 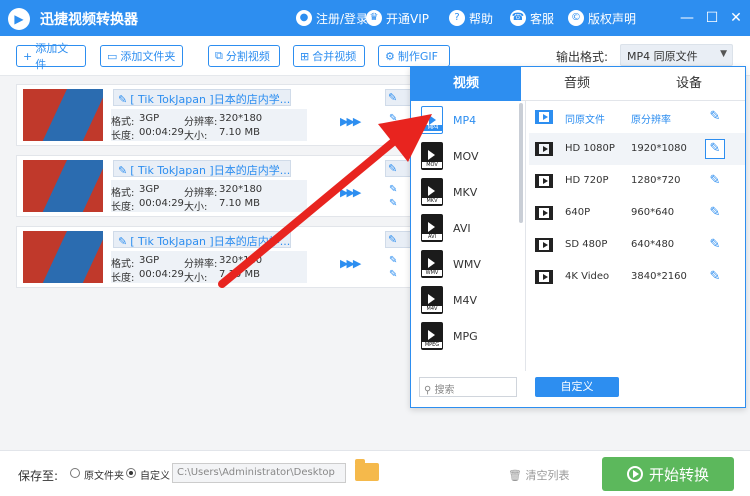 I want to click on radio-custom-folder, so click(x=131, y=473).